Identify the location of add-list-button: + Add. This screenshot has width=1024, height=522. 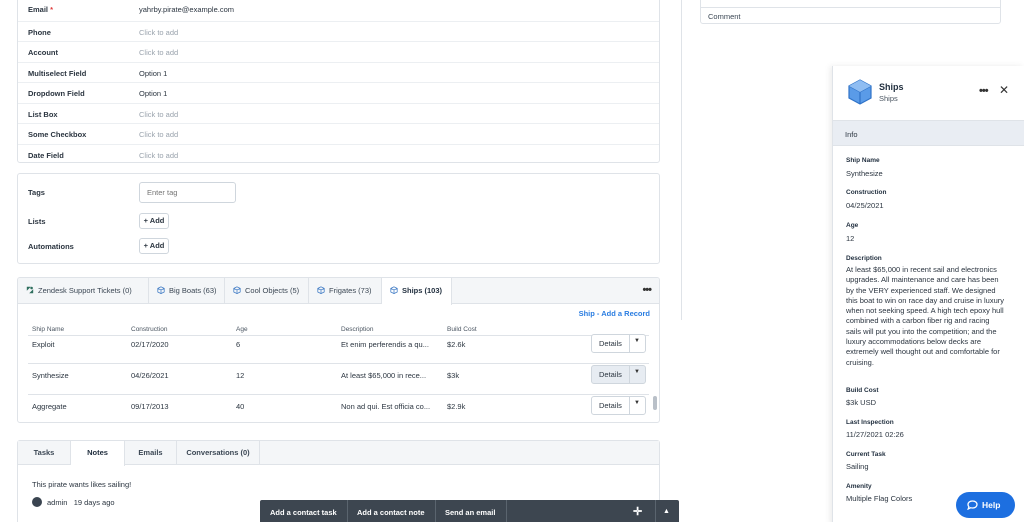
(154, 221).